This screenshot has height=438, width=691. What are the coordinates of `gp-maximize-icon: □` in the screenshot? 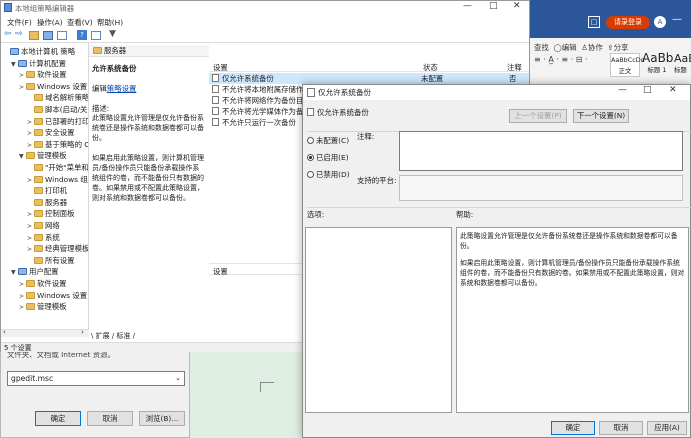 It's located at (493, 6).